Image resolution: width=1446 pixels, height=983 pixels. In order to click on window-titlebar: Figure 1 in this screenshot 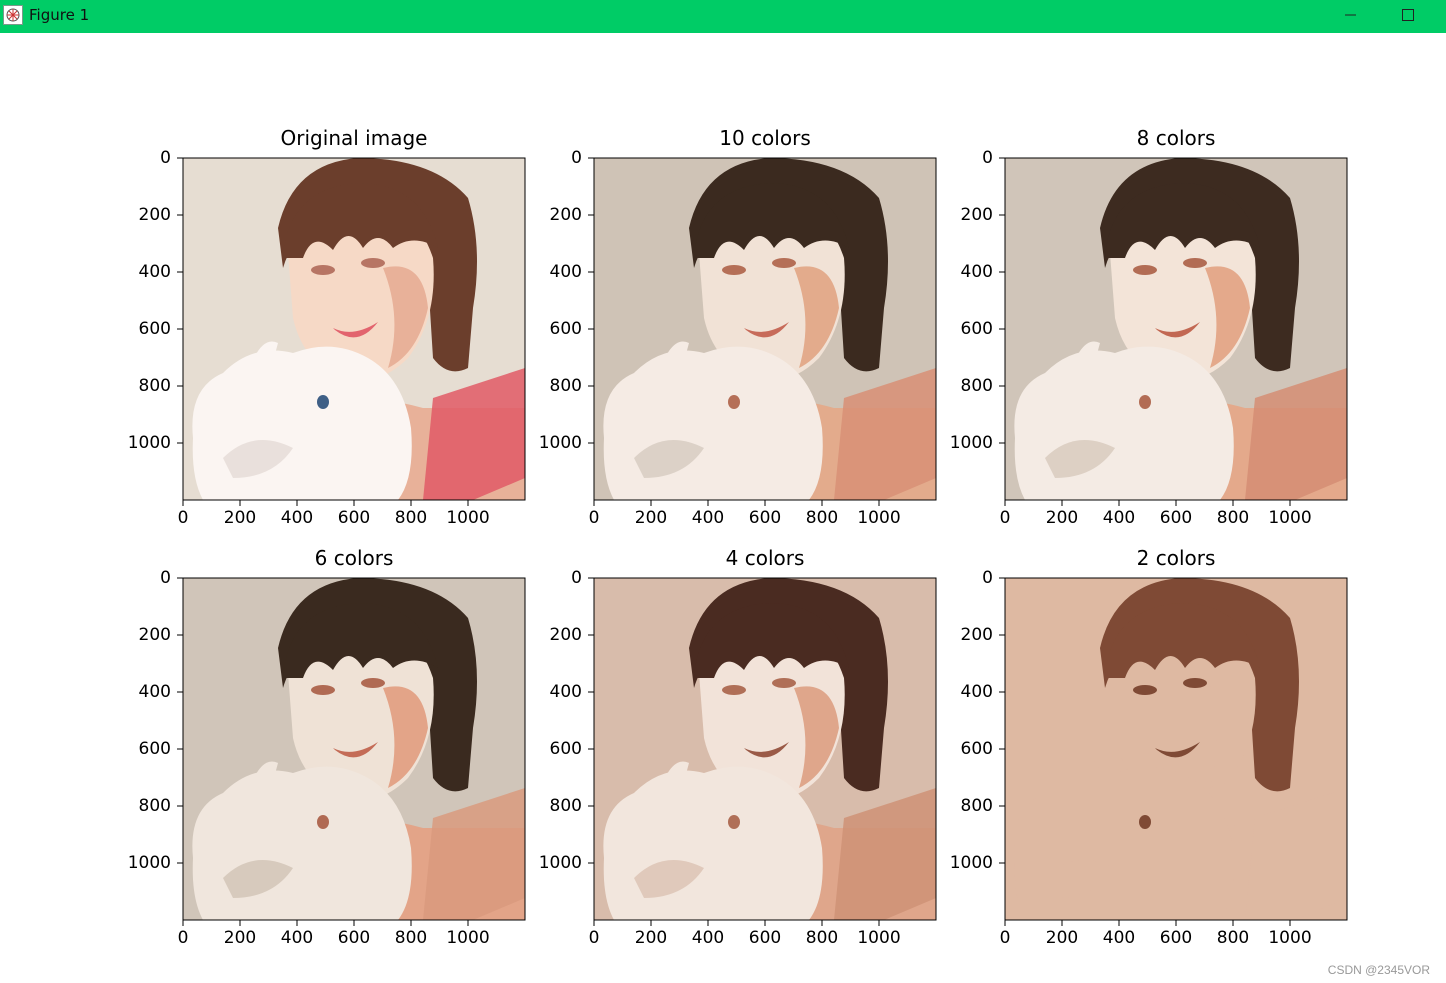, I will do `click(723, 16)`.